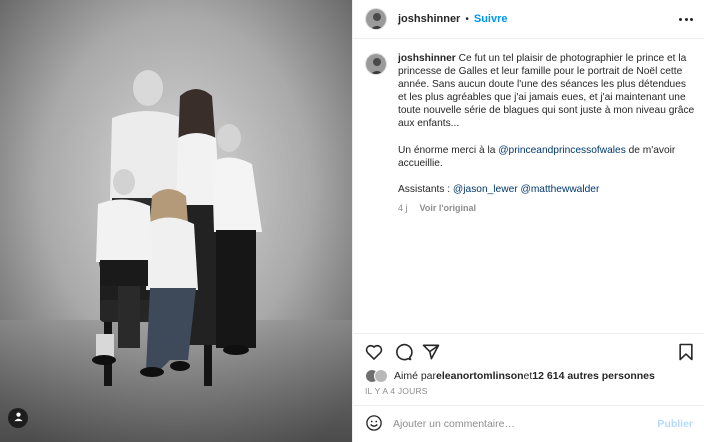  Describe the element at coordinates (377, 376) in the screenshot. I see `liker-avatars` at that location.